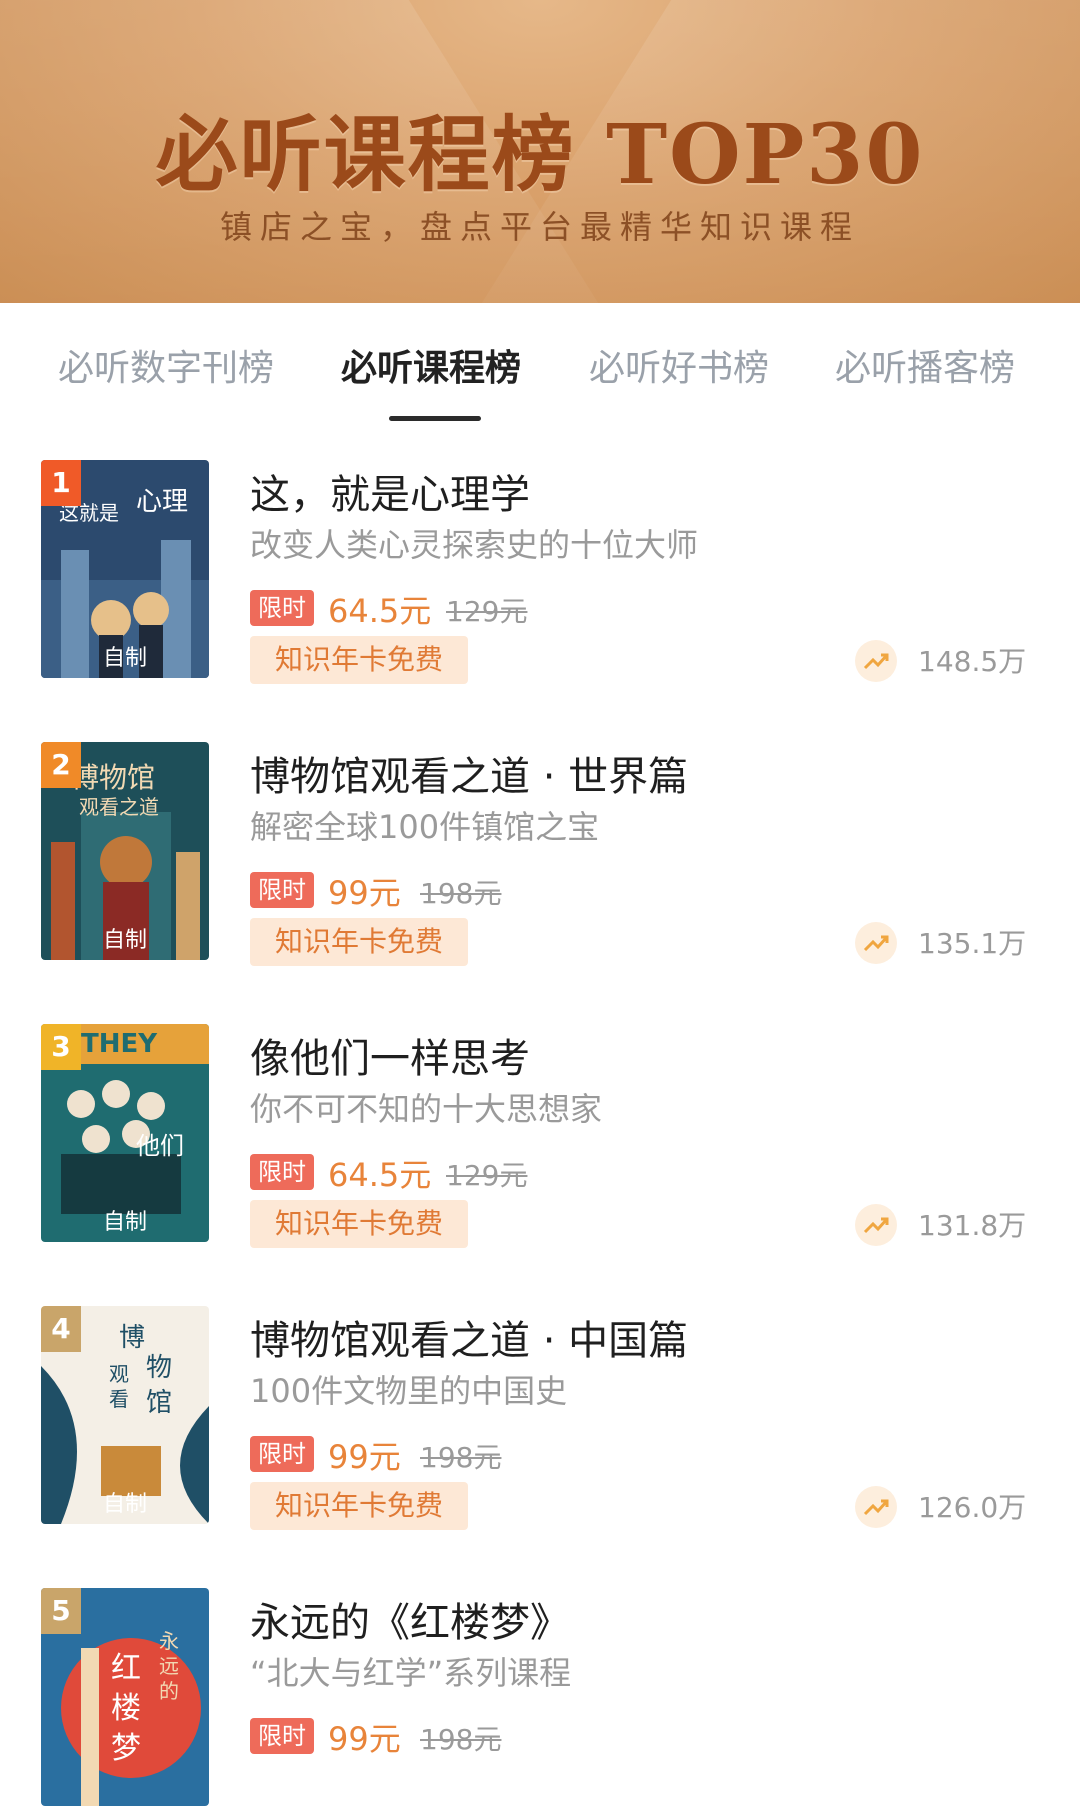 This screenshot has height=1808, width=1080. I want to click on svg-text: 博, so click(132, 1338).